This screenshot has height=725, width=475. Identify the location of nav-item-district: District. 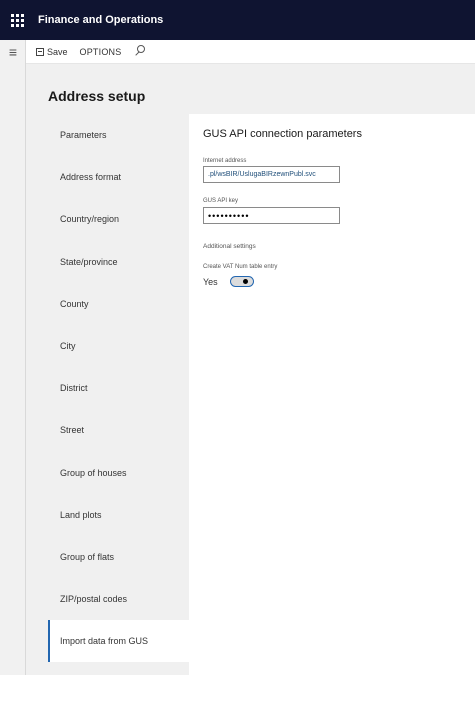
(118, 388).